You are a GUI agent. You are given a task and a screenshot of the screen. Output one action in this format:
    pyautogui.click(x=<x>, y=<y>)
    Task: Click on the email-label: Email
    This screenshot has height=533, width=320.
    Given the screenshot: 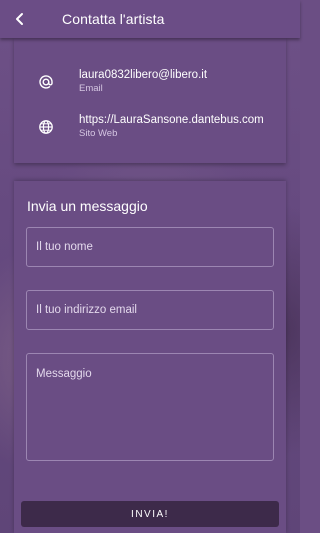 What is the action you would take?
    pyautogui.click(x=91, y=88)
    